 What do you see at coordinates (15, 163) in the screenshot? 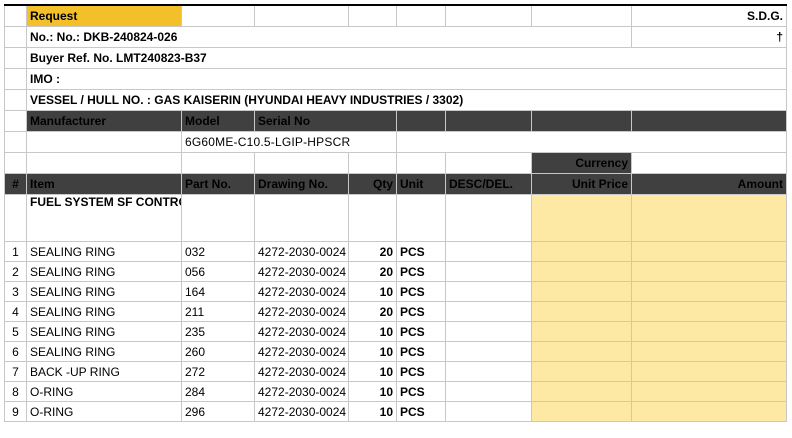
I see `cell-a8` at bounding box center [15, 163].